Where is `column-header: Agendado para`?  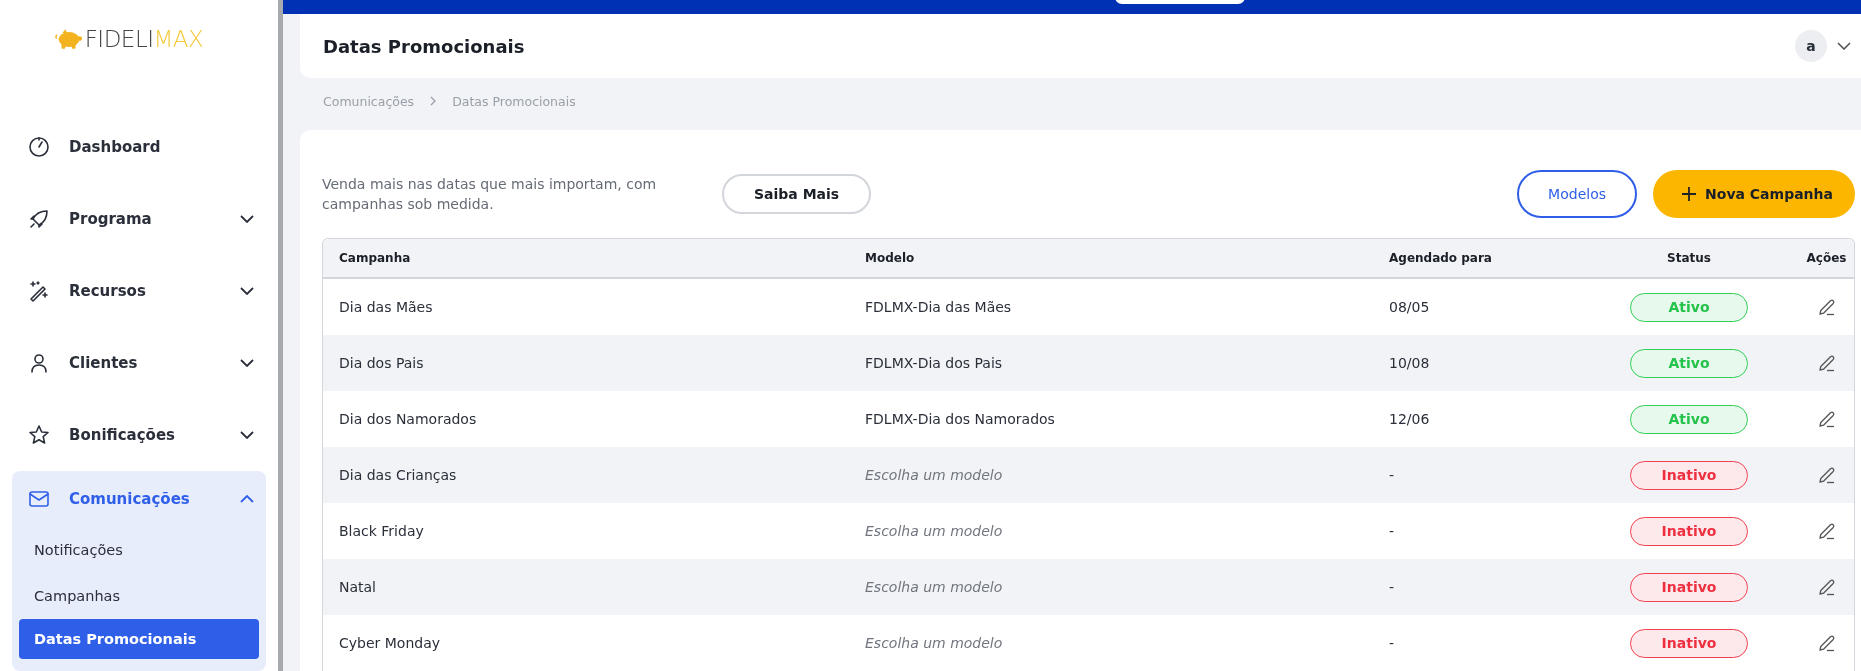
column-header: Agendado para is located at coordinates (1441, 258).